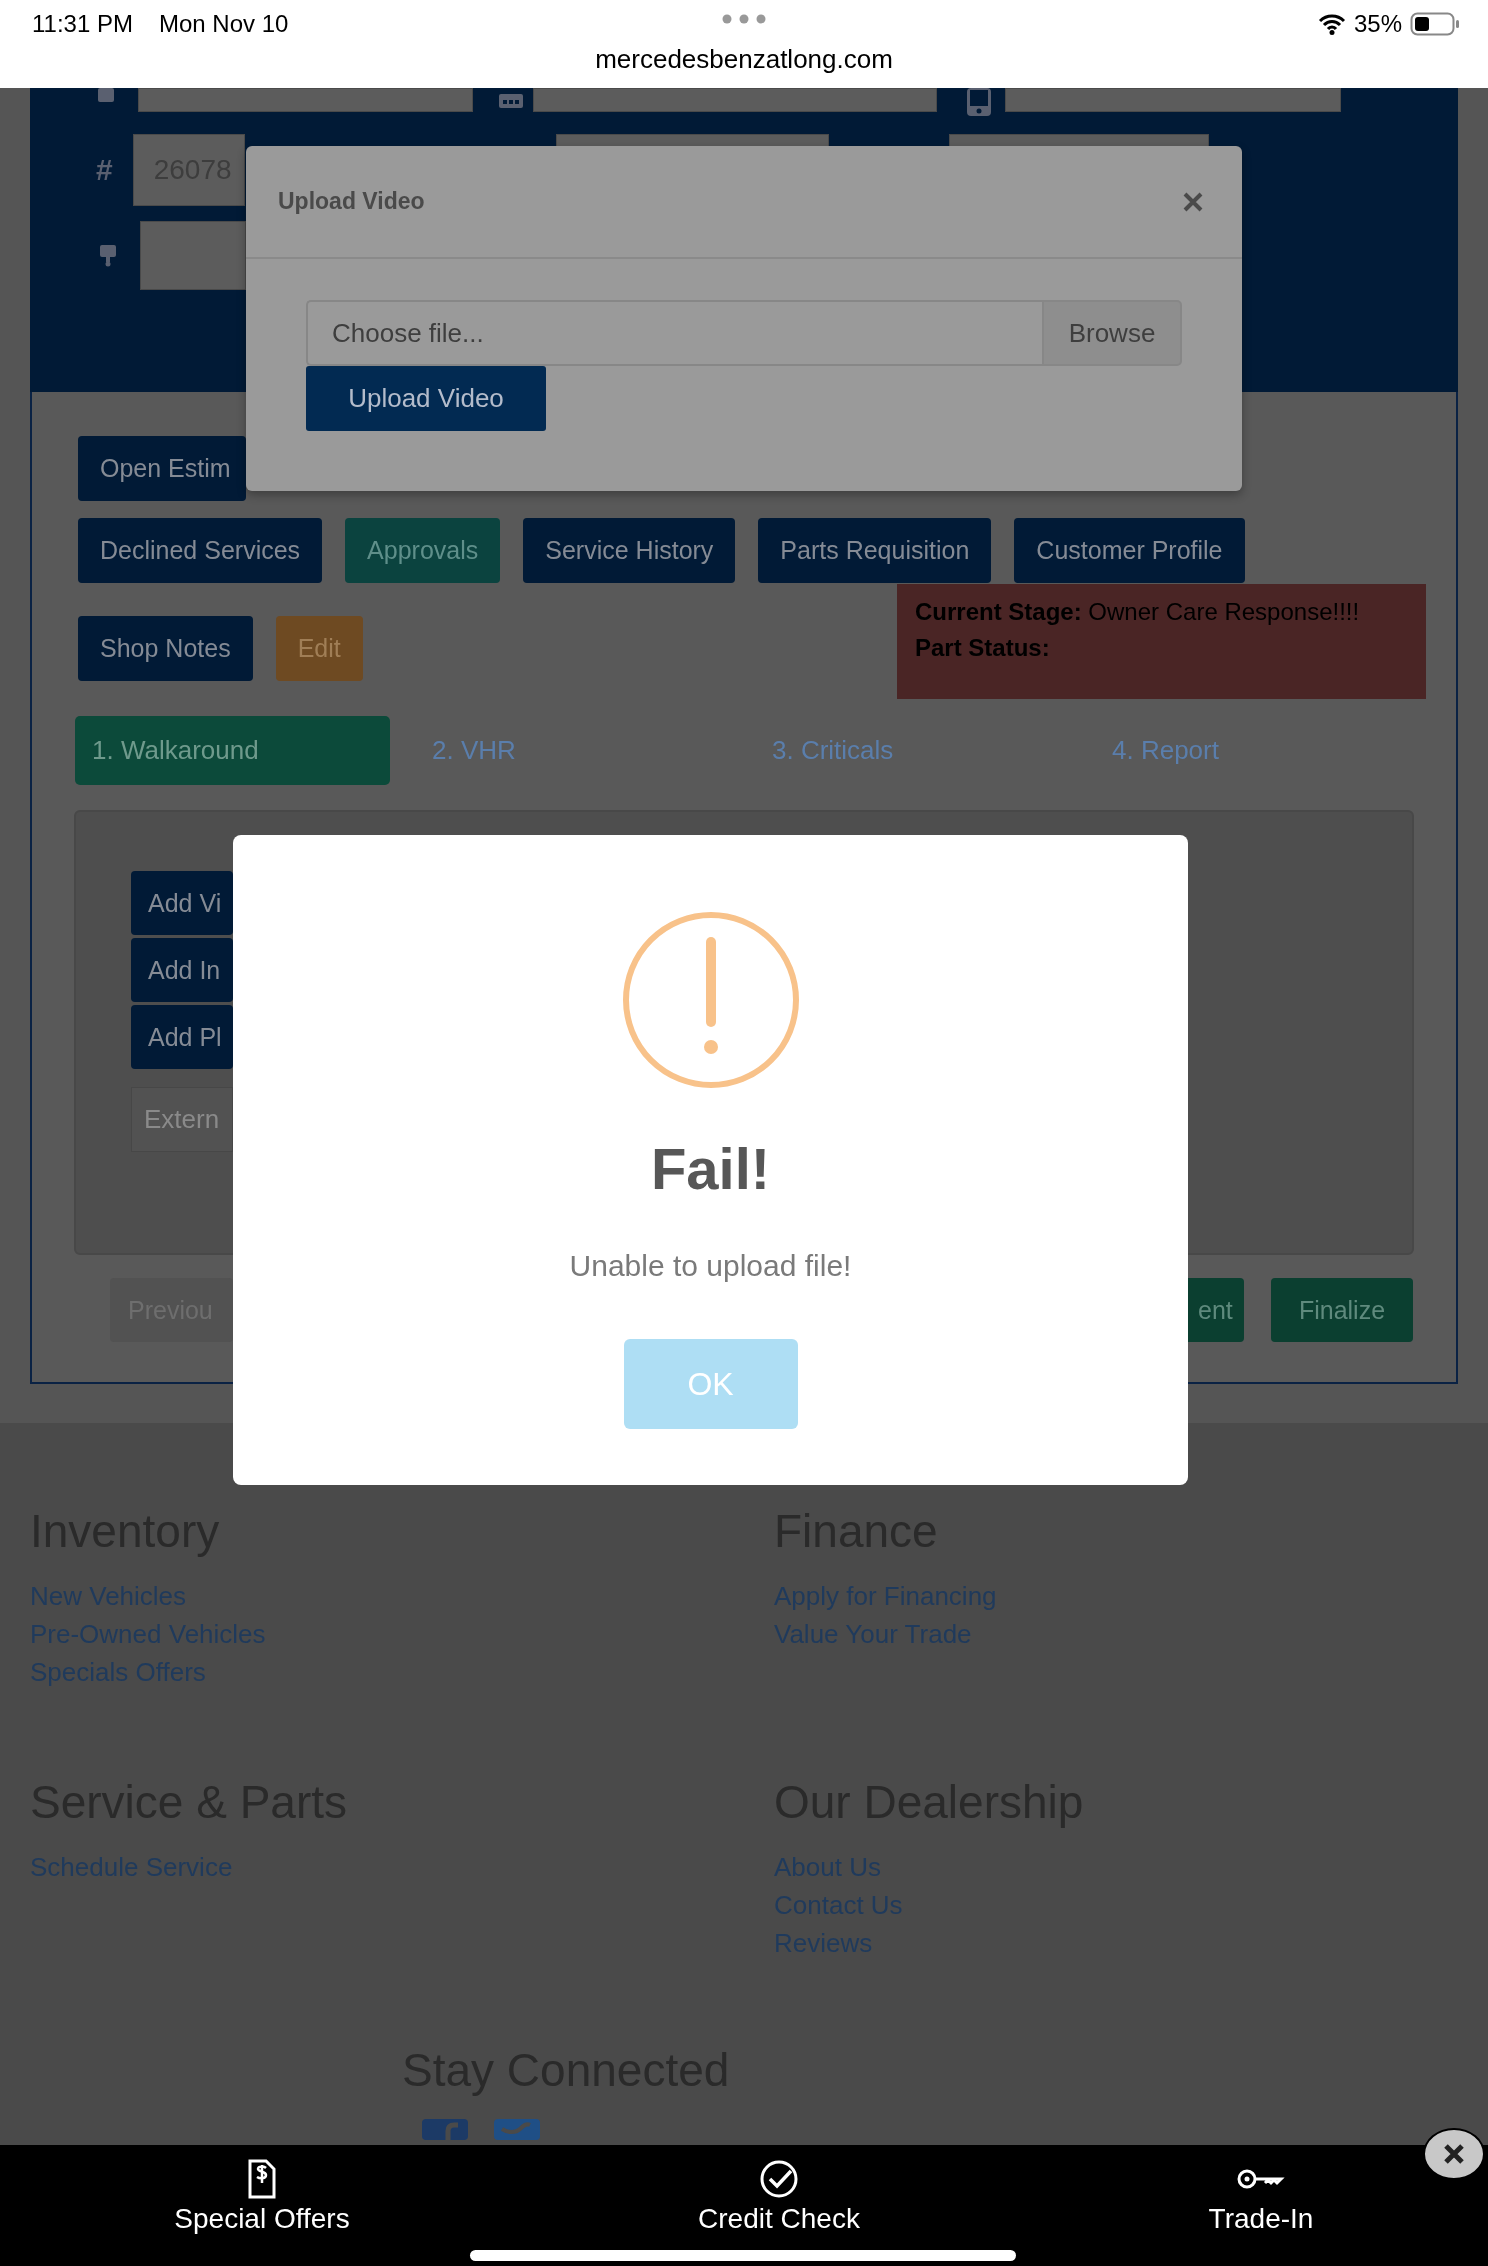 The width and height of the screenshot is (1488, 2266). What do you see at coordinates (182, 970) in the screenshot?
I see `add-button: Add In` at bounding box center [182, 970].